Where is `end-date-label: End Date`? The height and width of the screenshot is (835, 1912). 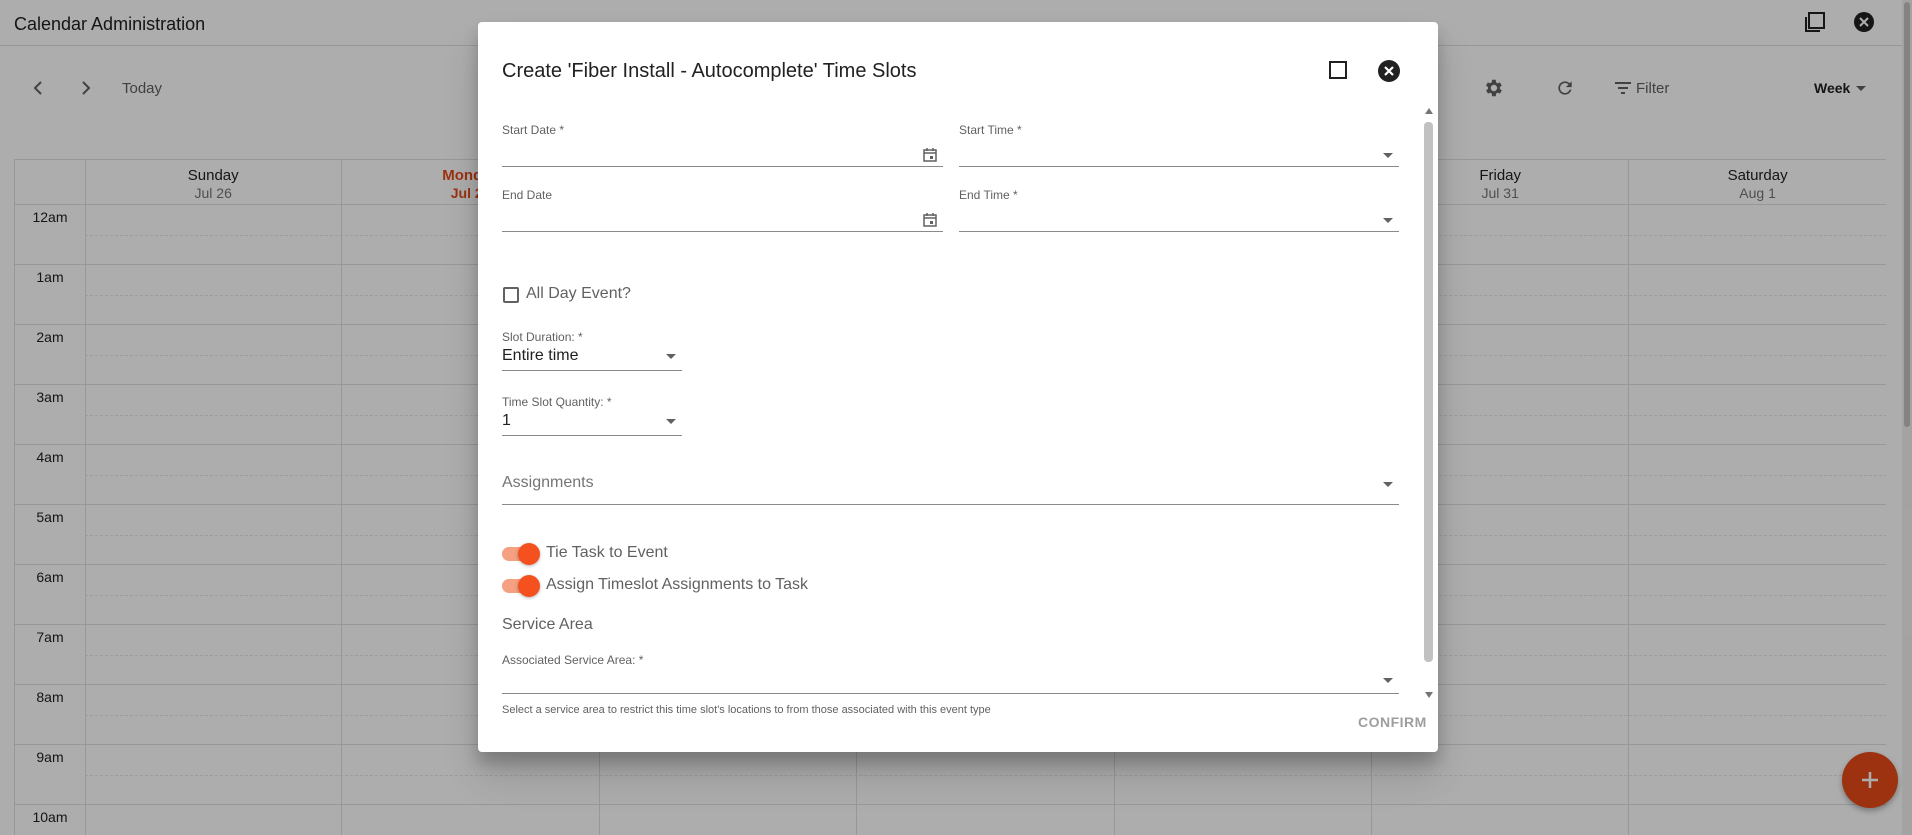
end-date-label: End Date is located at coordinates (527, 195).